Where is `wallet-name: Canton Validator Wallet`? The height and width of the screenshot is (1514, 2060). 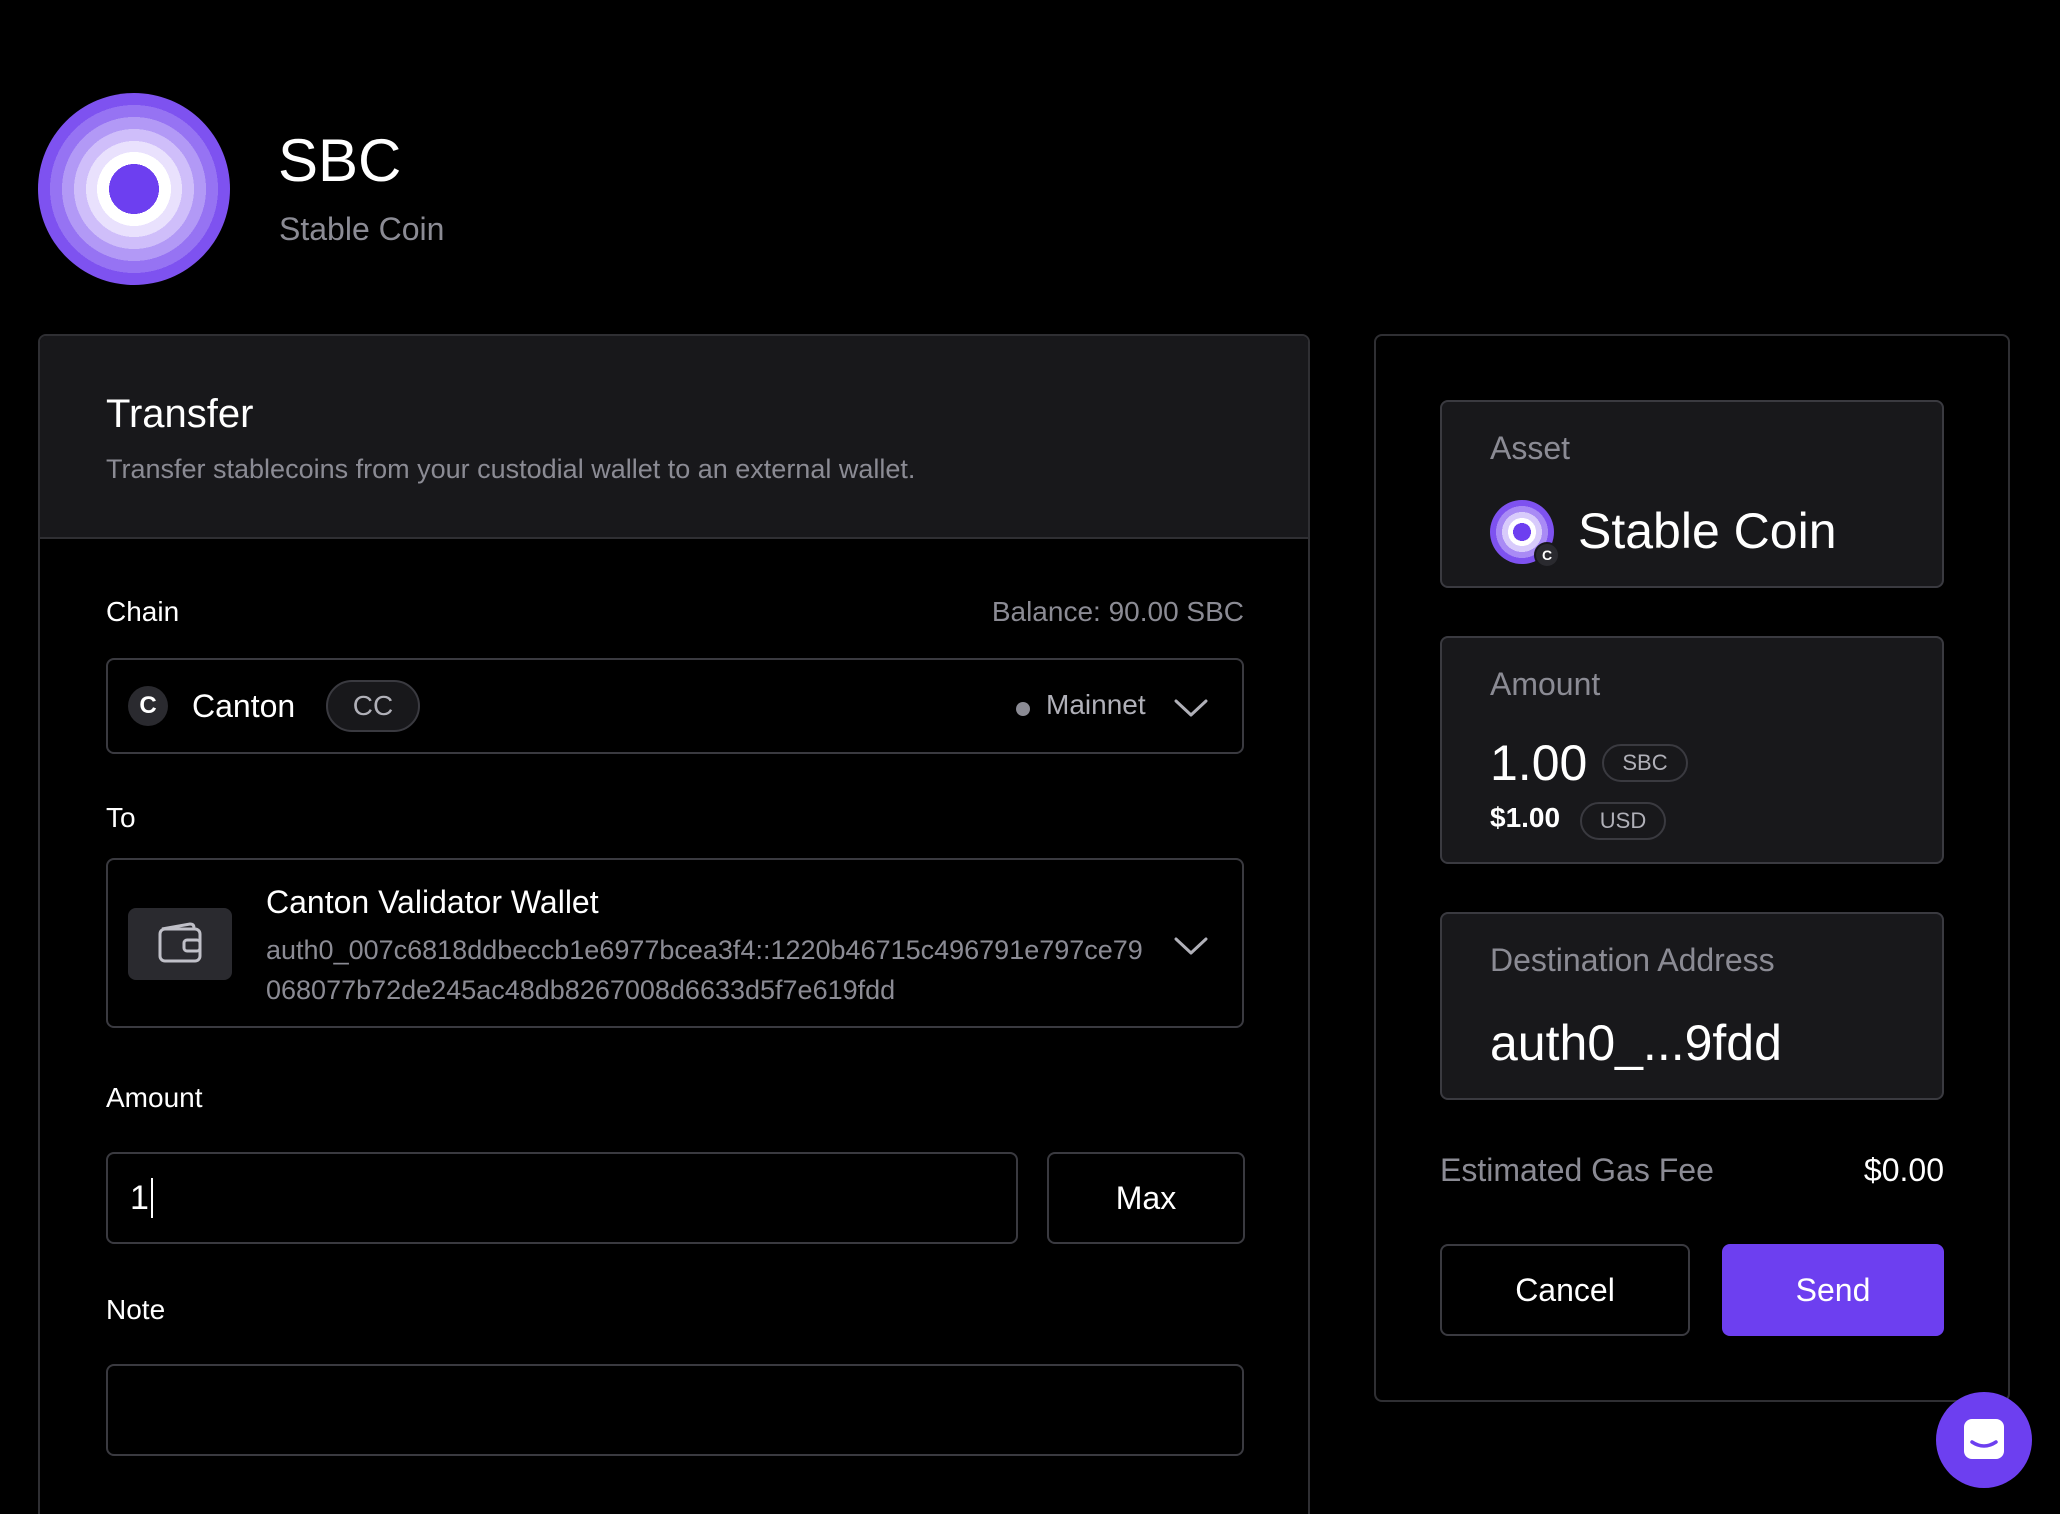 wallet-name: Canton Validator Wallet is located at coordinates (432, 902).